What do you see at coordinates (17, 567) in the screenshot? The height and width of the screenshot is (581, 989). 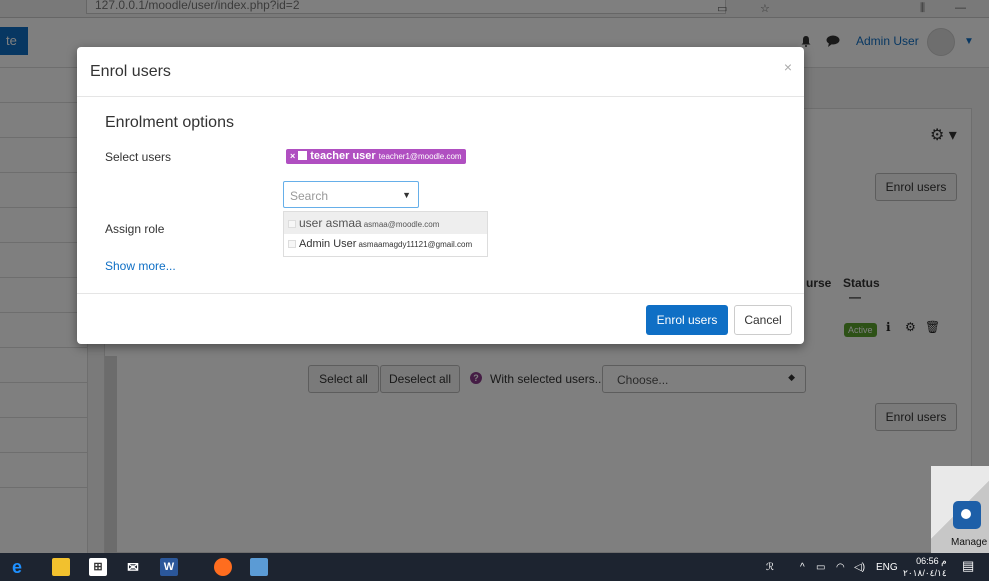 I see `edge-icon: e` at bounding box center [17, 567].